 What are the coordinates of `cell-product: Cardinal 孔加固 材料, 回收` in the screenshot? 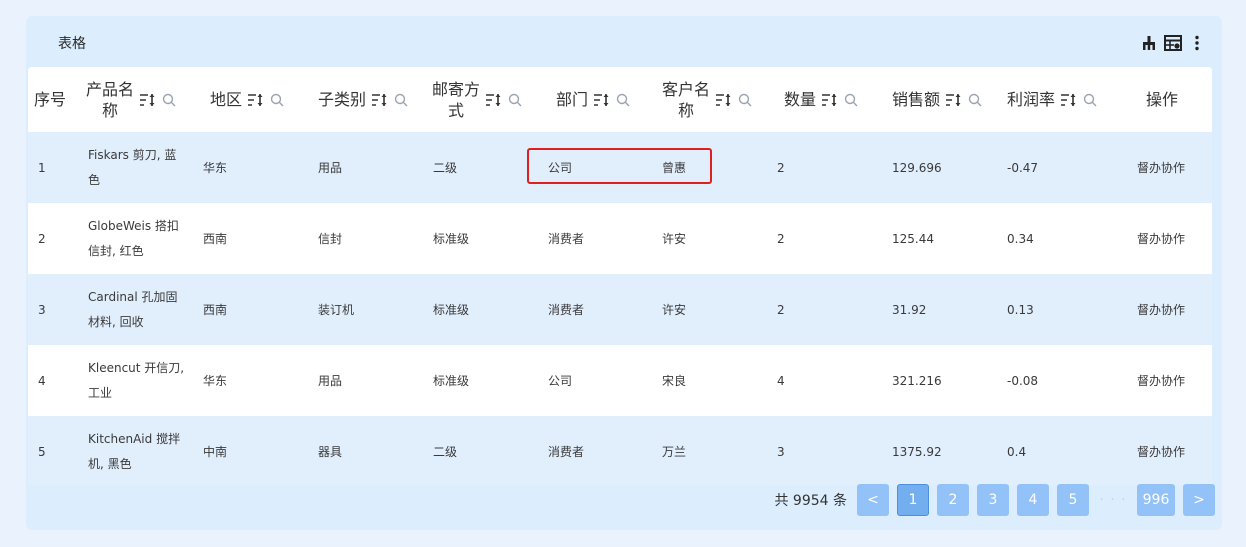 It's located at (133, 309).